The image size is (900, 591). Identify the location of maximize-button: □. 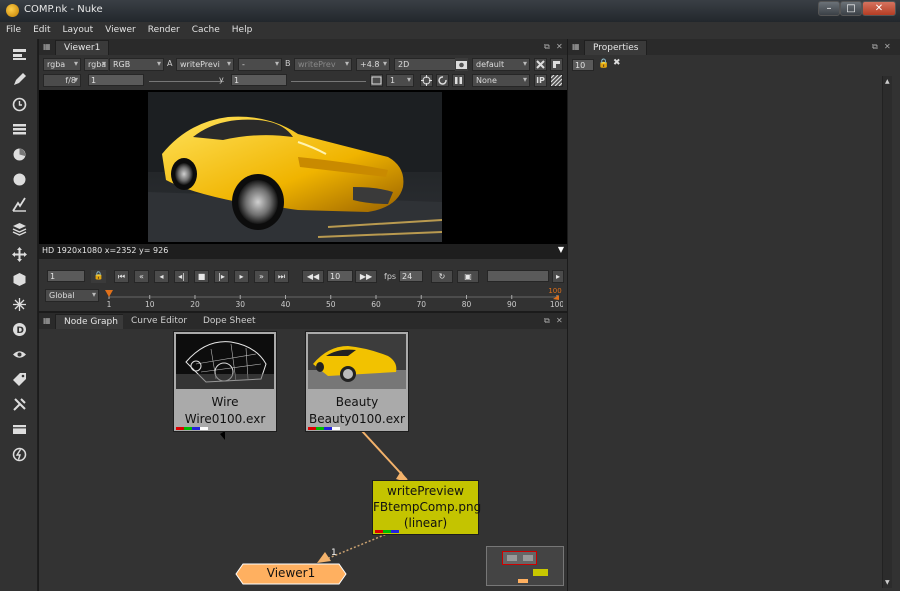
(851, 8).